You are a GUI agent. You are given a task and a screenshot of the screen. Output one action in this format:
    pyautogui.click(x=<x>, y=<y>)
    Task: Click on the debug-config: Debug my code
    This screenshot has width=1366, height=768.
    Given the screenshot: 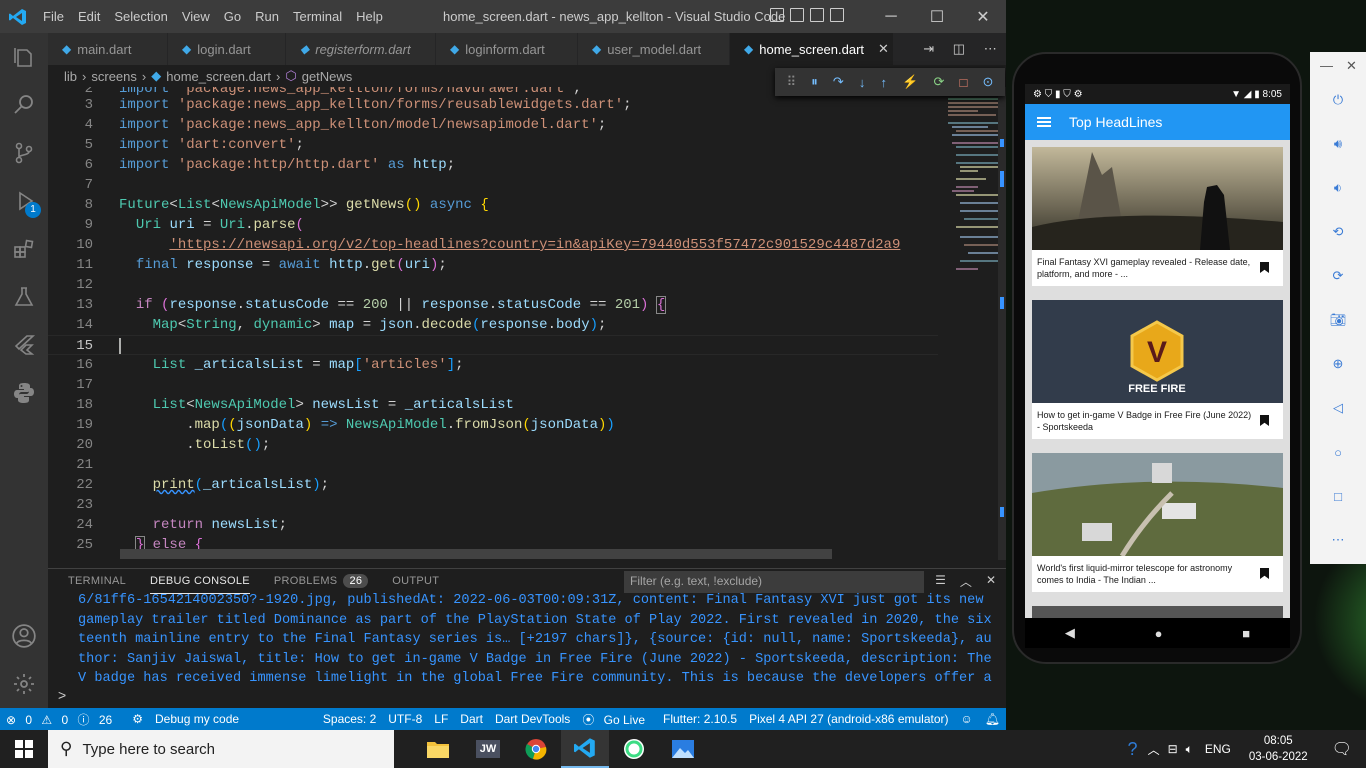 What is the action you would take?
    pyautogui.click(x=197, y=719)
    